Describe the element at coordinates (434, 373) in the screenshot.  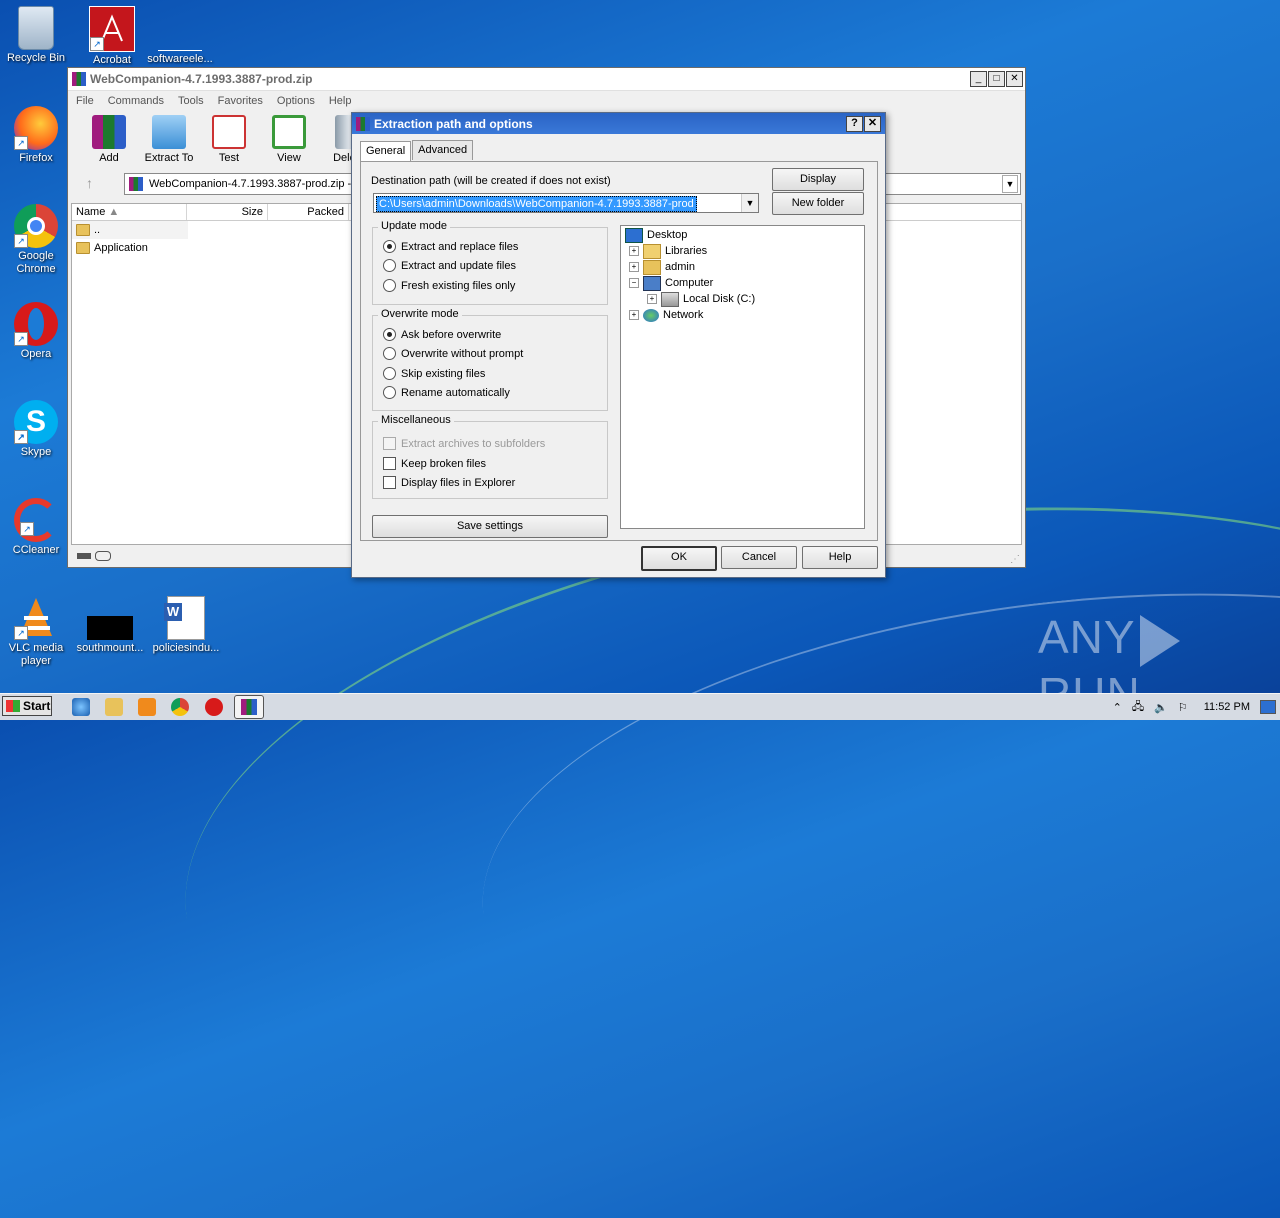
I see `radio-skip-existing: Skip existing files` at that location.